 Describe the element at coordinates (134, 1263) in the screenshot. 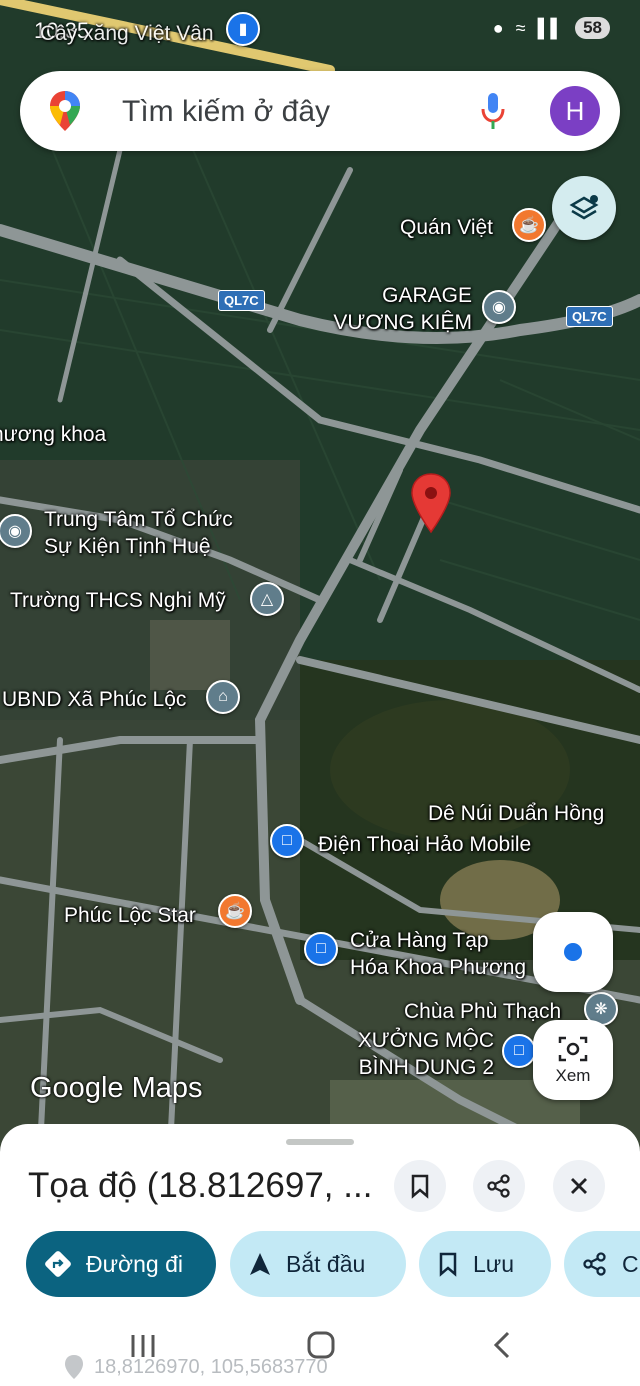

I see `directions-label: Đường đi` at that location.